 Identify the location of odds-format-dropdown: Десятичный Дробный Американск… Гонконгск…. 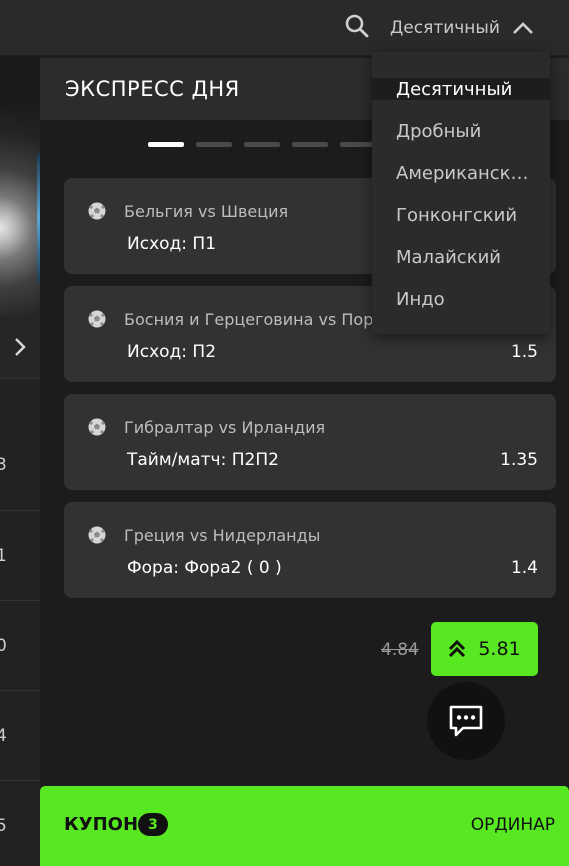
(461, 193).